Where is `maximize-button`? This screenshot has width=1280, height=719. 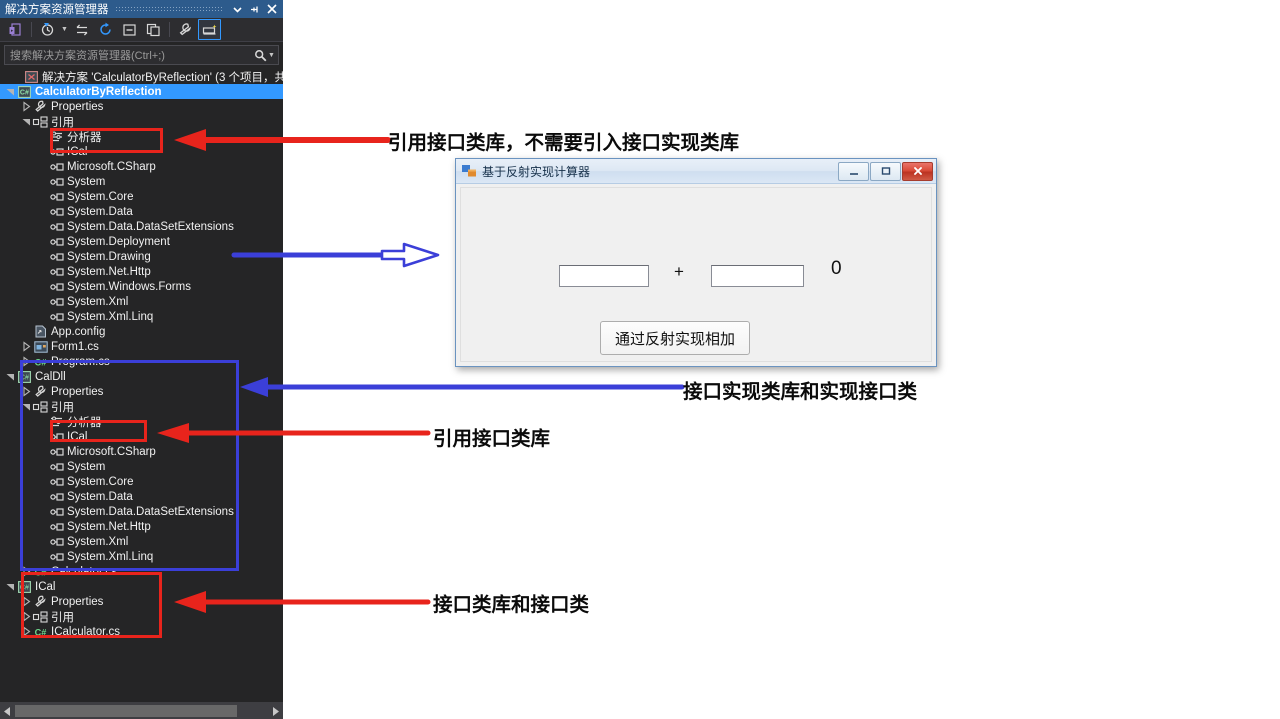 maximize-button is located at coordinates (885, 171).